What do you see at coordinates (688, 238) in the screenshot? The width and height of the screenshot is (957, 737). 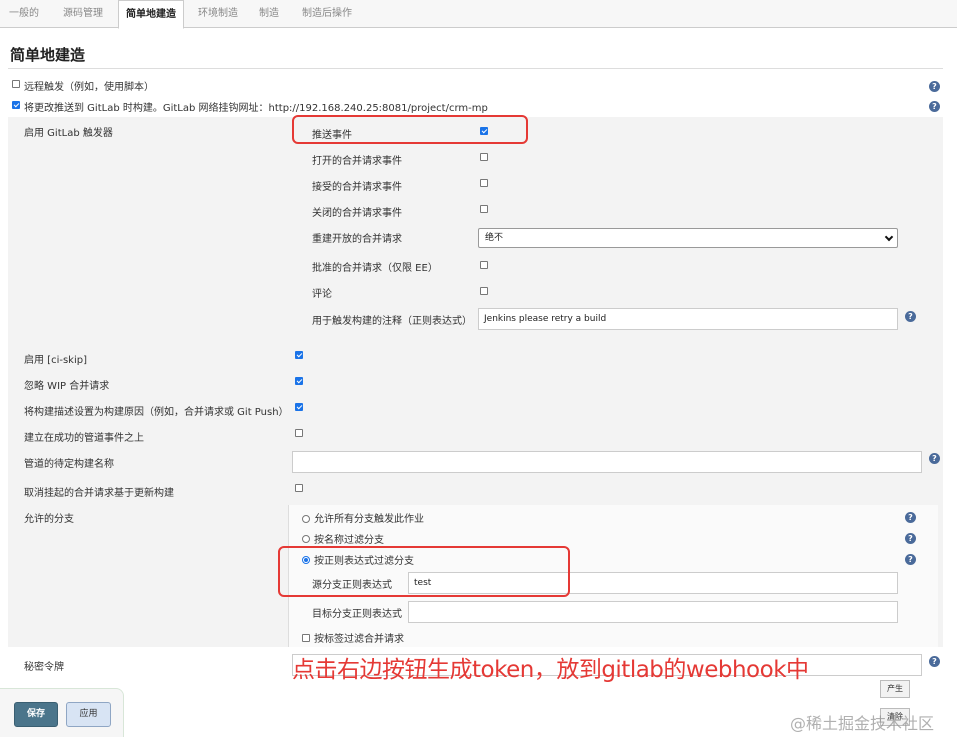 I see `rebuild-open-mr-select: 绝不` at bounding box center [688, 238].